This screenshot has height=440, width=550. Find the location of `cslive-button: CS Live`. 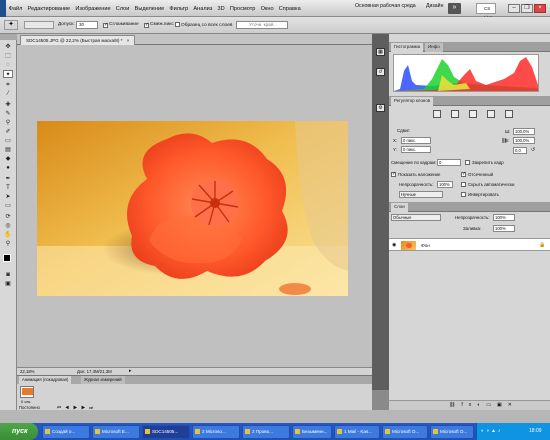

cslive-button: CS Live is located at coordinates (486, 11).